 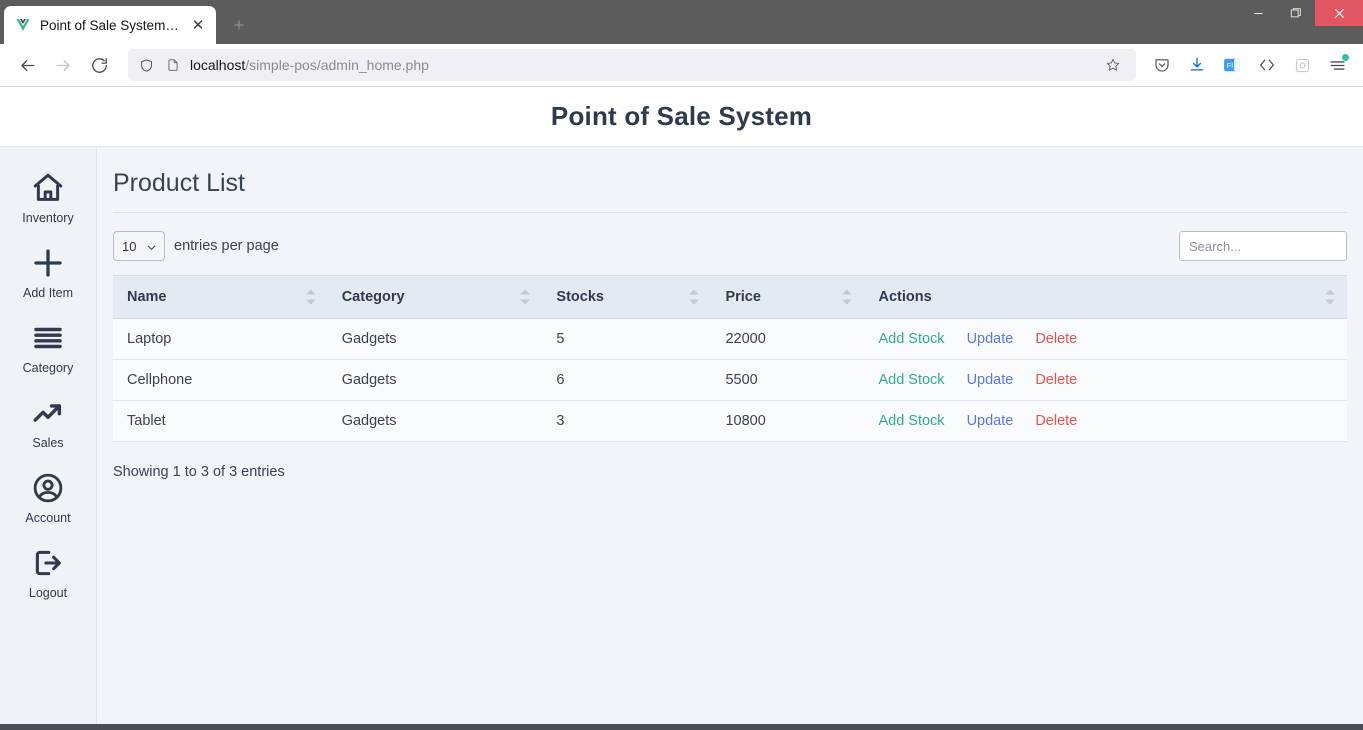 What do you see at coordinates (218, 65) in the screenshot?
I see `url-domain: localhost` at bounding box center [218, 65].